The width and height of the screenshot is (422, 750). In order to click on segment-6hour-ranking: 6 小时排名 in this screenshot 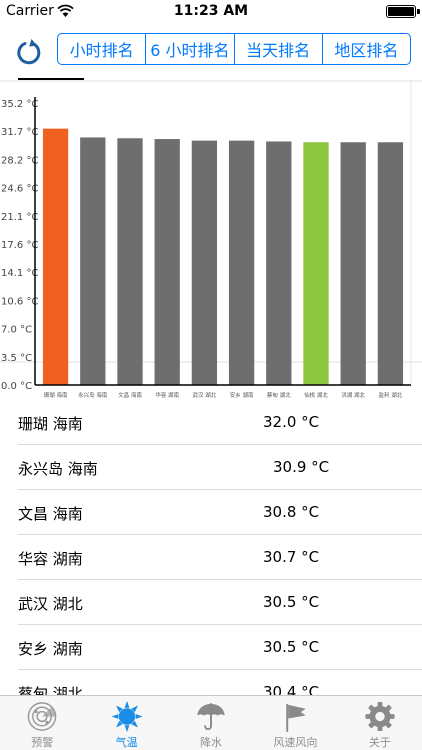, I will do `click(190, 49)`.